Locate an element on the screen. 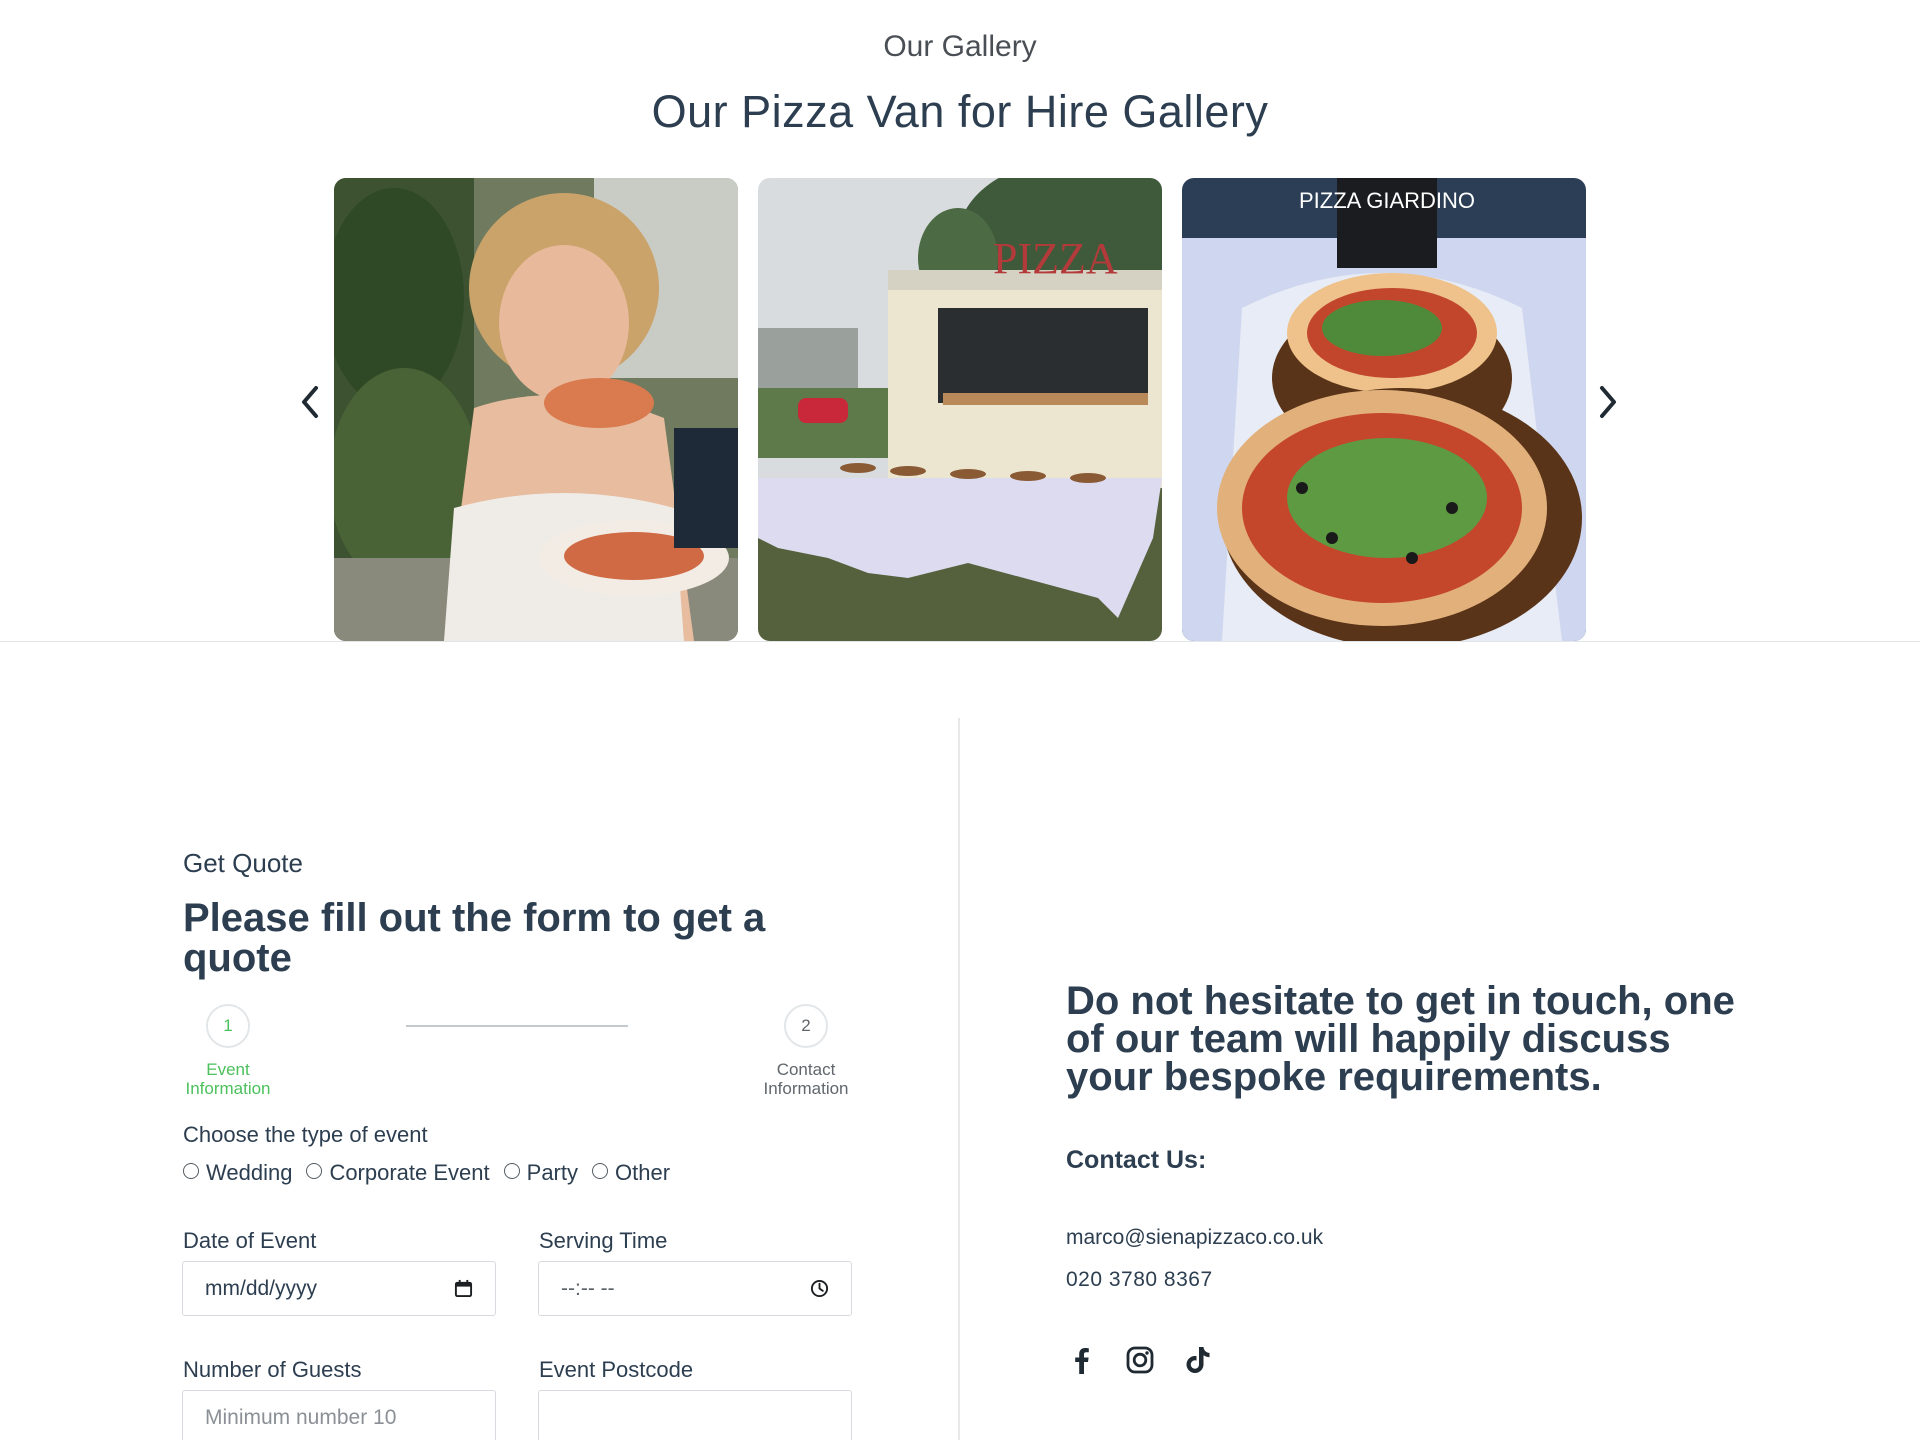 The width and height of the screenshot is (1920, 1440). tiktok-icon is located at coordinates (1198, 1360).